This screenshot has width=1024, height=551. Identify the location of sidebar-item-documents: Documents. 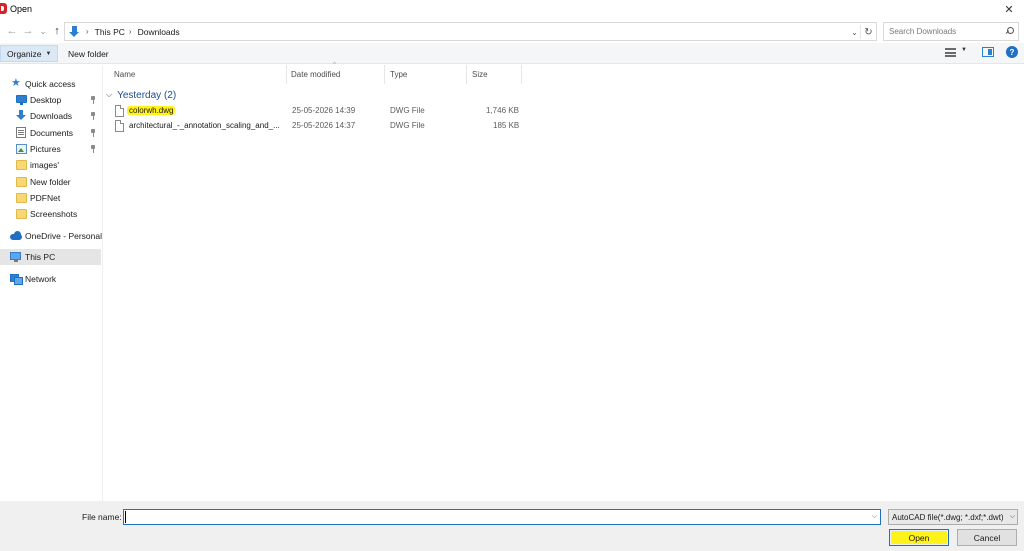
(50, 133).